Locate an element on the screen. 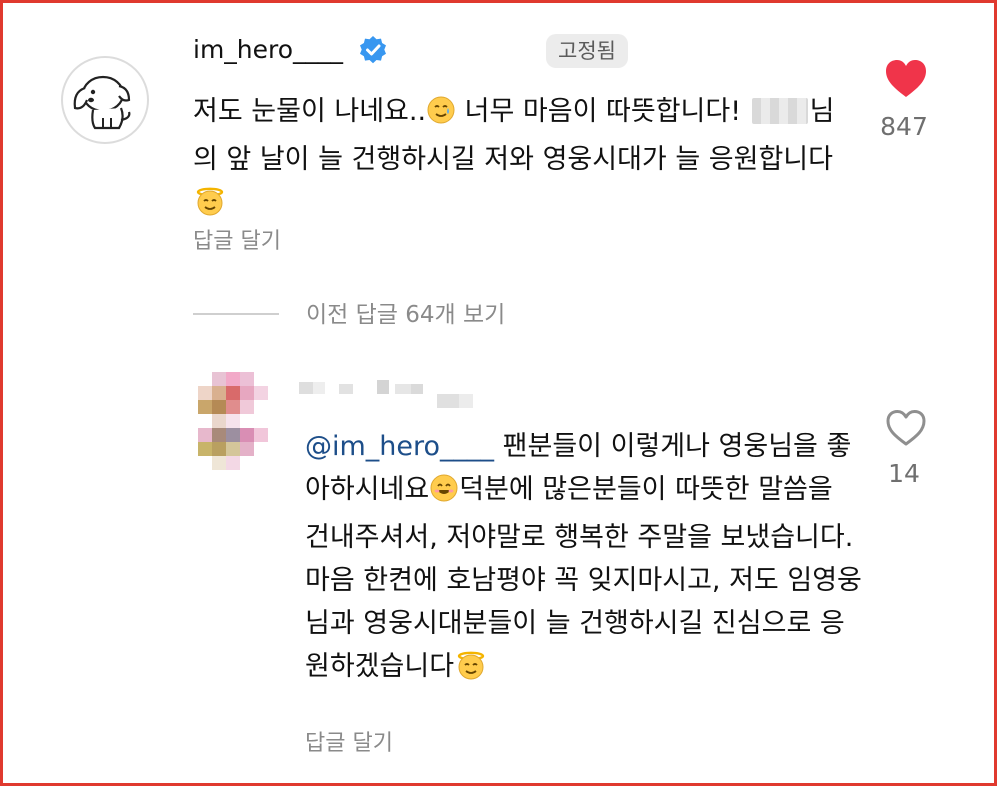 Image resolution: width=997 pixels, height=786 pixels. like-count: 847 is located at coordinates (904, 126).